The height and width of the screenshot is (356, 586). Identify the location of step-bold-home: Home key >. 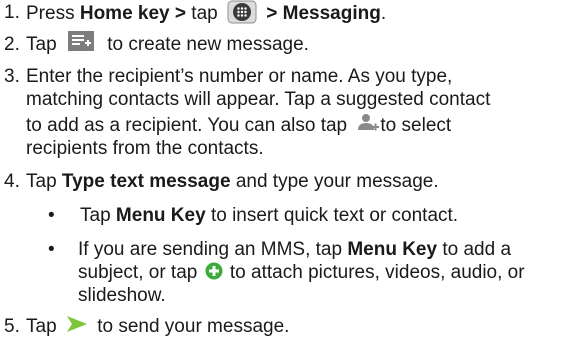
(133, 14).